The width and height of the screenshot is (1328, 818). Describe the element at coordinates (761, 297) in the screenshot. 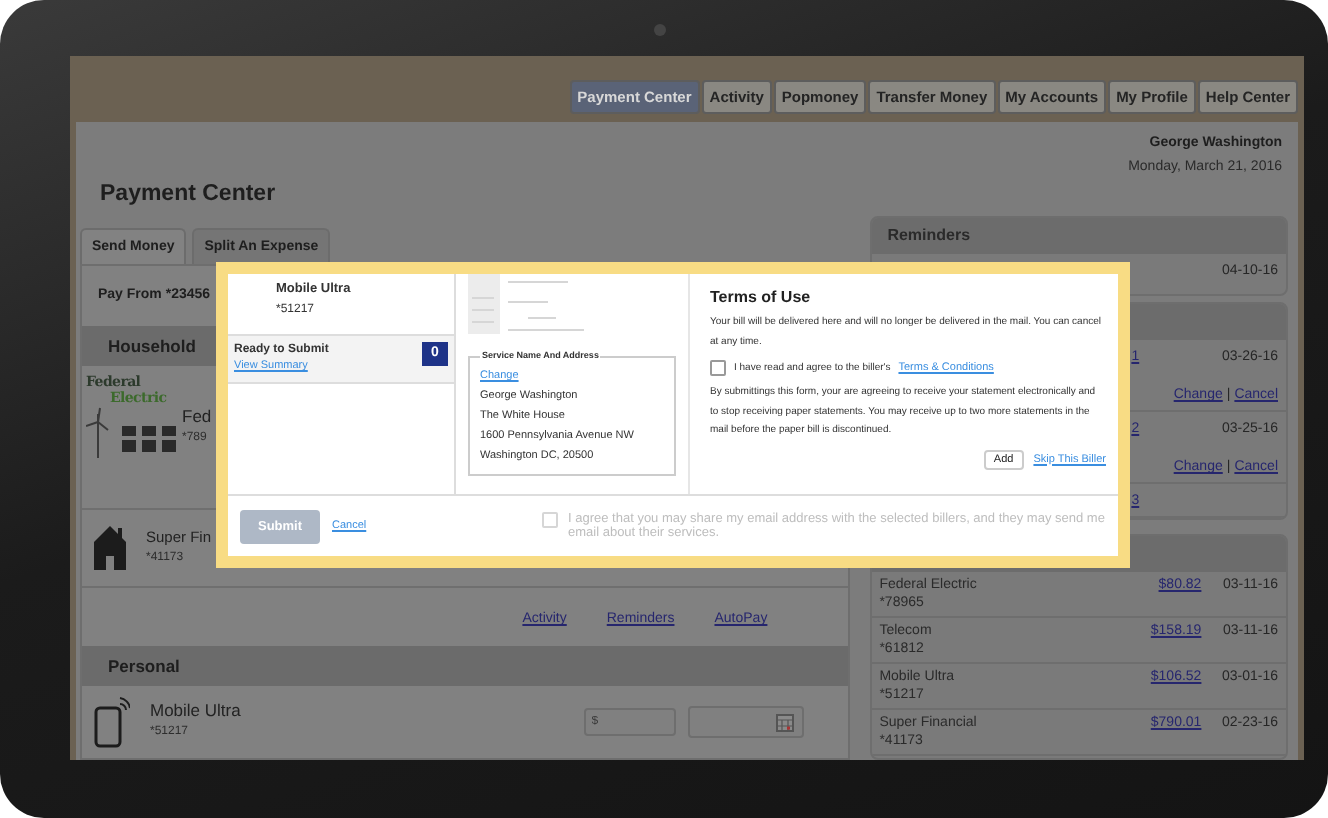

I see `terms-title: Terms of Use` at that location.